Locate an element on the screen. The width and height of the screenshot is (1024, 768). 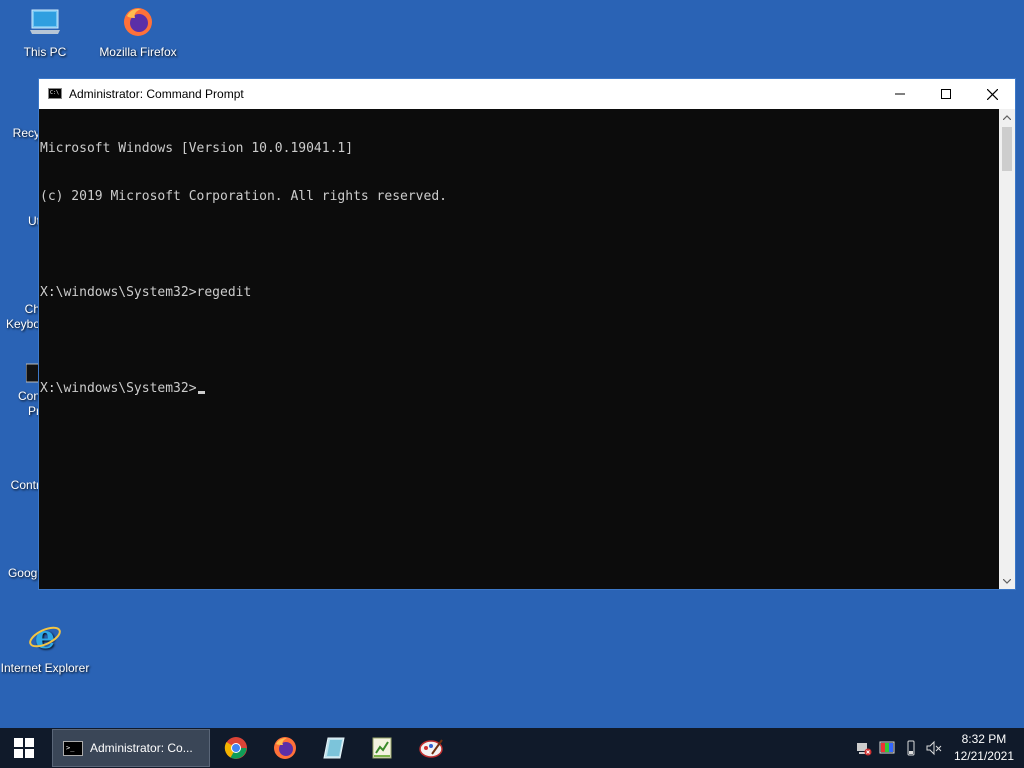
svg-text: e is located at coordinates (45, 637).